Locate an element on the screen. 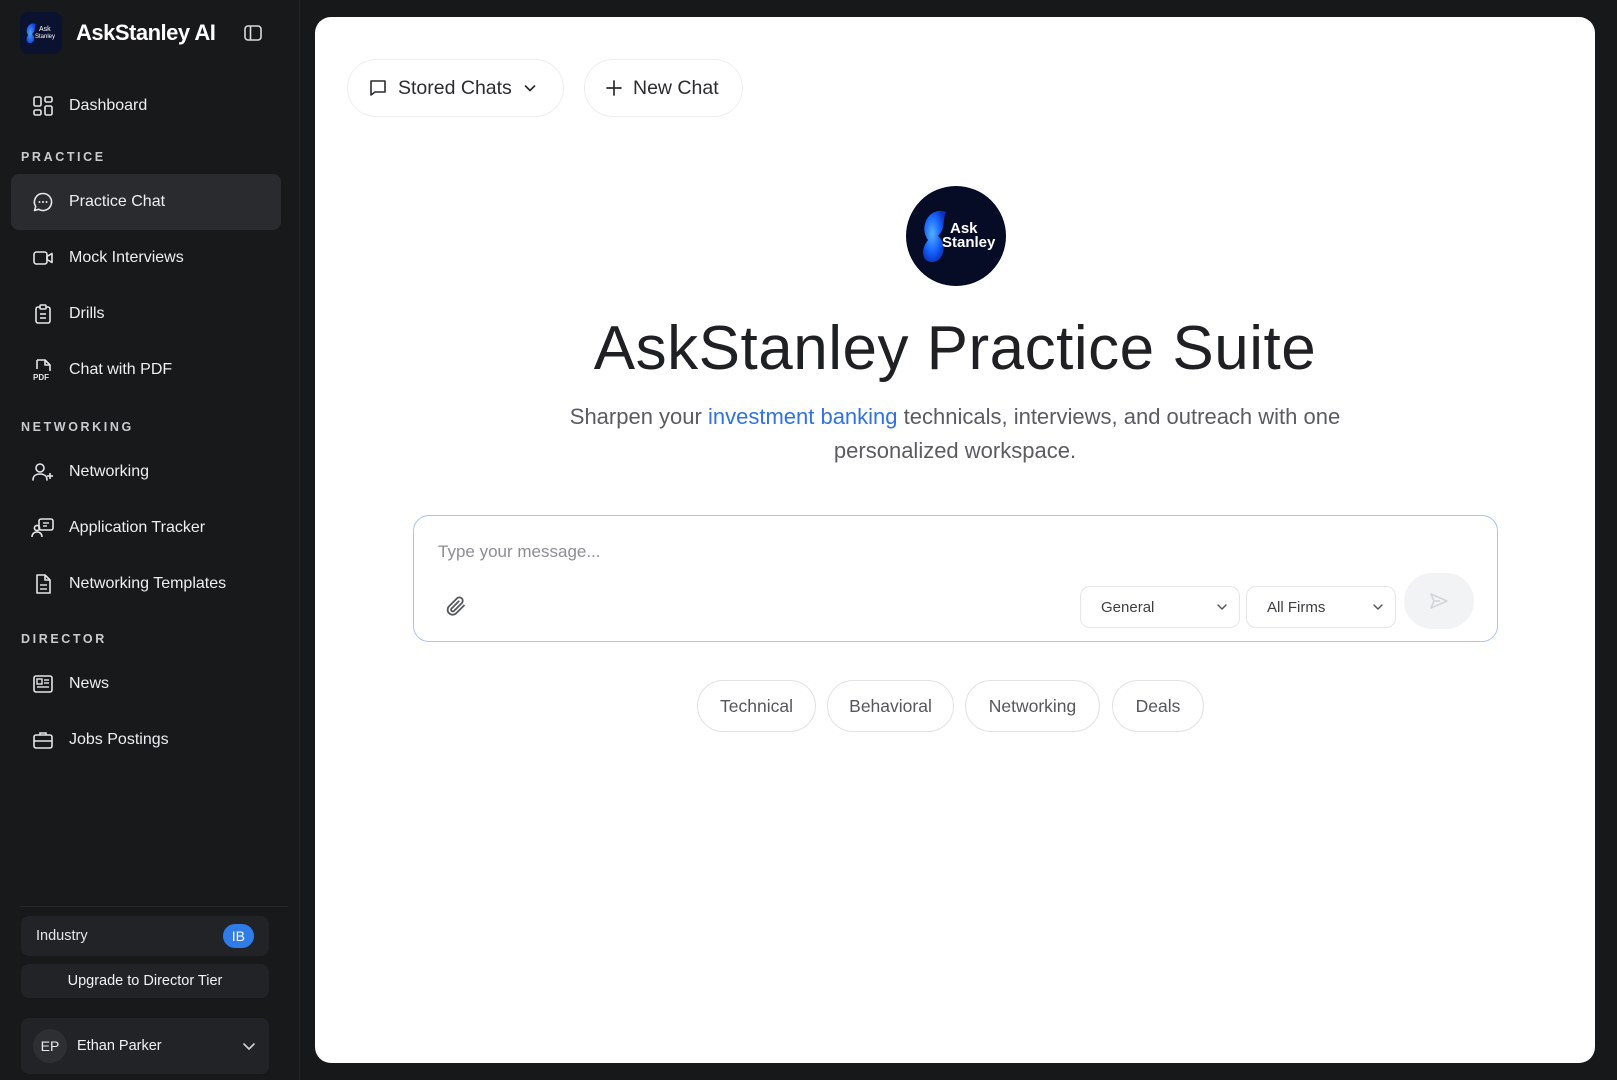 The width and height of the screenshot is (1617, 1080). category-select: General is located at coordinates (1160, 607).